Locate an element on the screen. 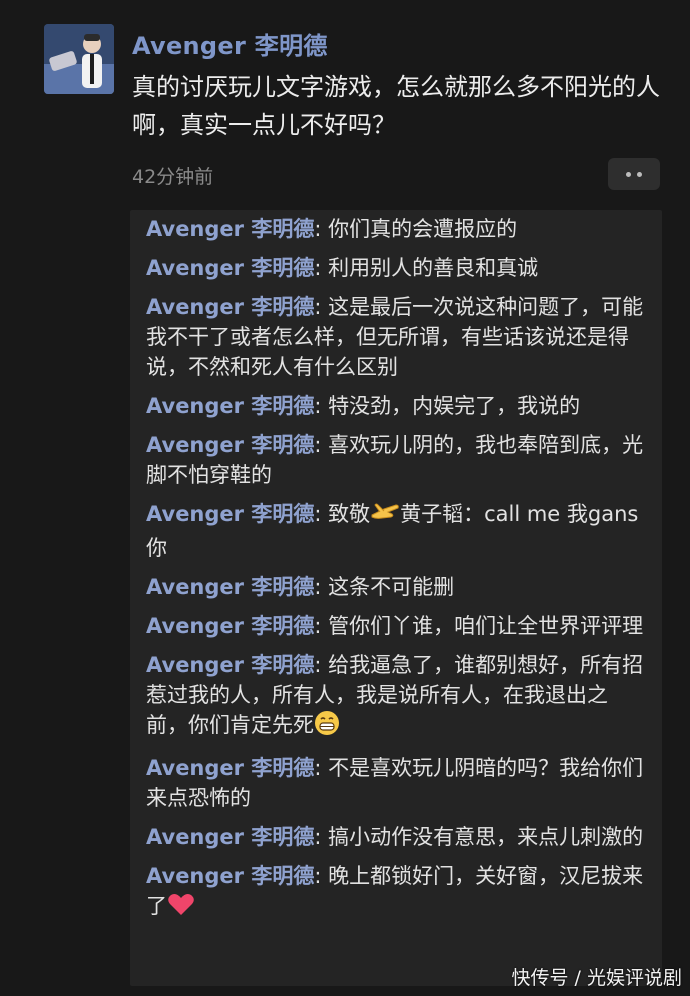  salute-hand-emoji-icon is located at coordinates (385, 517).